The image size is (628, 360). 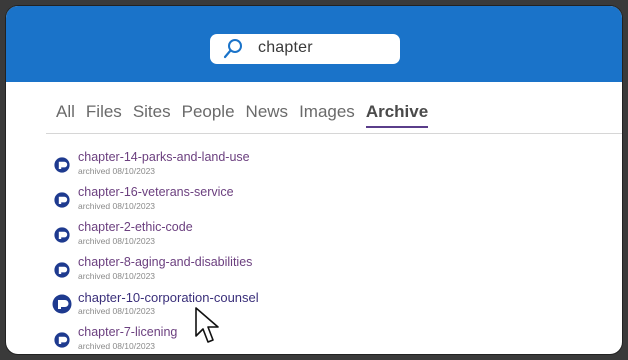 I want to click on search-input: chapter, so click(x=305, y=49).